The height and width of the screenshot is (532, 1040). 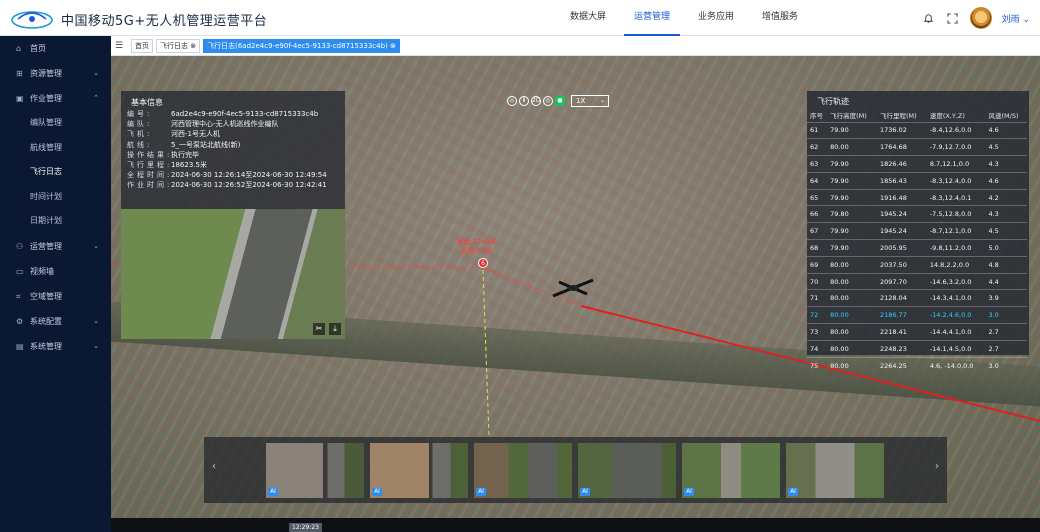 I want to click on sidebar-item-system: ▤ 系统管理 ⌄, so click(x=55, y=346).